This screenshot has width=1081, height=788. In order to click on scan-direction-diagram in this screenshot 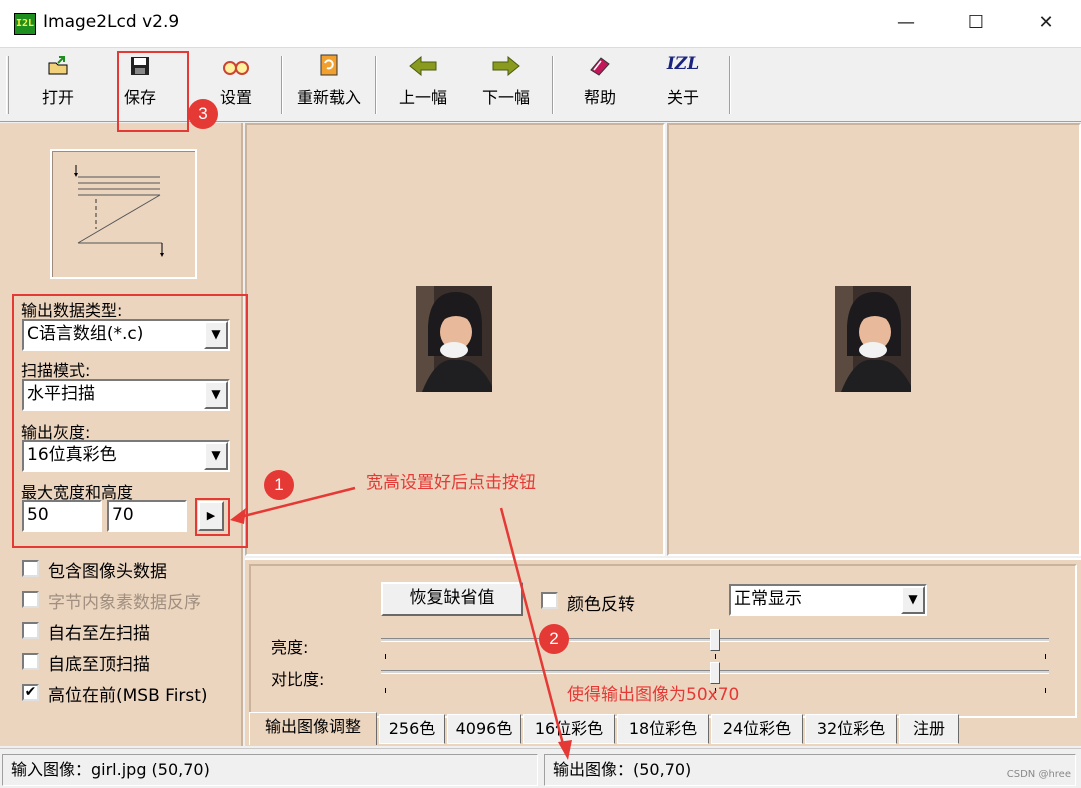, I will do `click(123, 214)`.